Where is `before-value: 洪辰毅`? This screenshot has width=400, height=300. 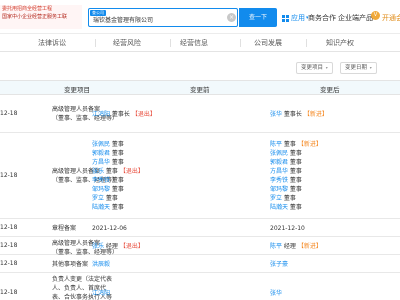
before-value: 洪辰毅 is located at coordinates (177, 264).